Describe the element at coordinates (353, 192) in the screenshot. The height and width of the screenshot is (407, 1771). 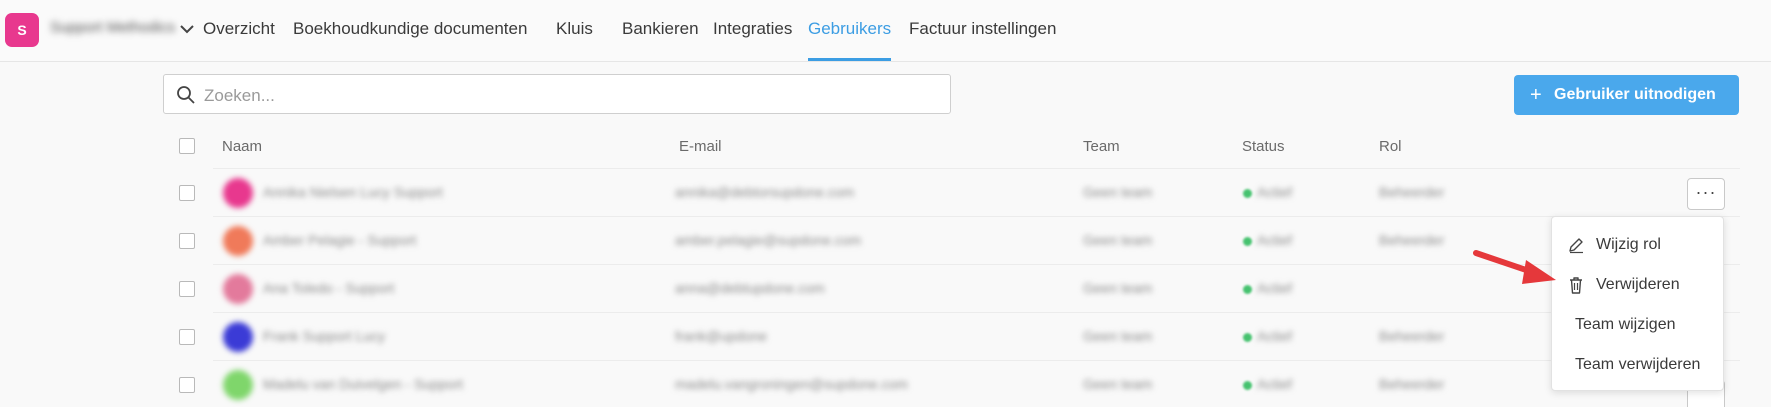
I see `user-name: Annika Nielsen Lucy Support` at that location.